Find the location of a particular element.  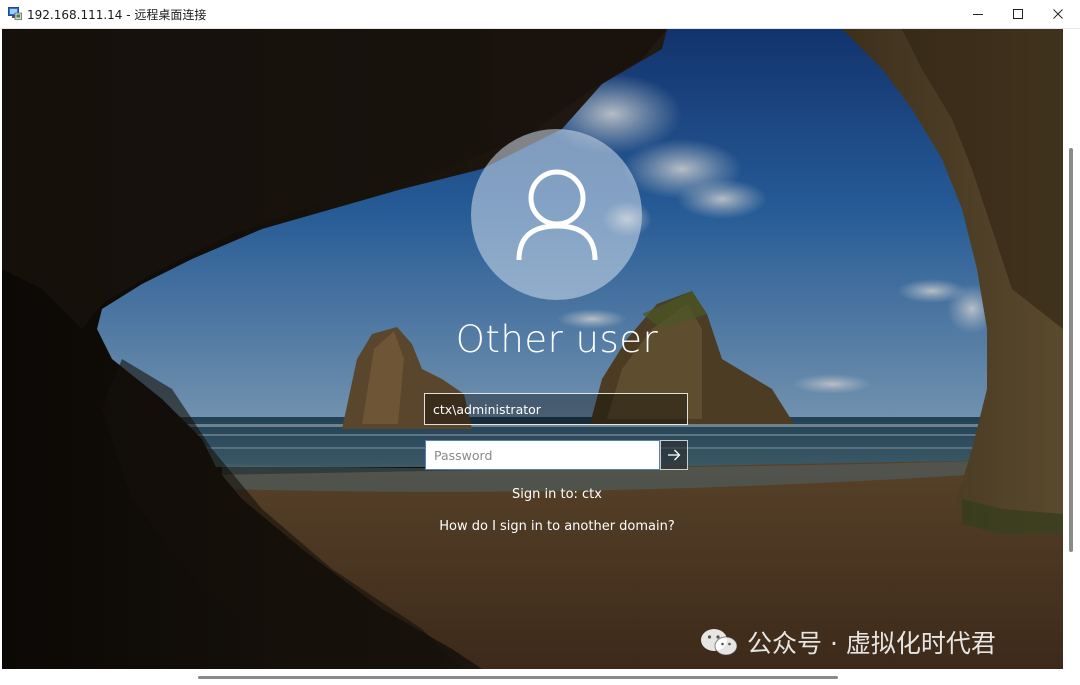

minimize-icon is located at coordinates (978, 14).